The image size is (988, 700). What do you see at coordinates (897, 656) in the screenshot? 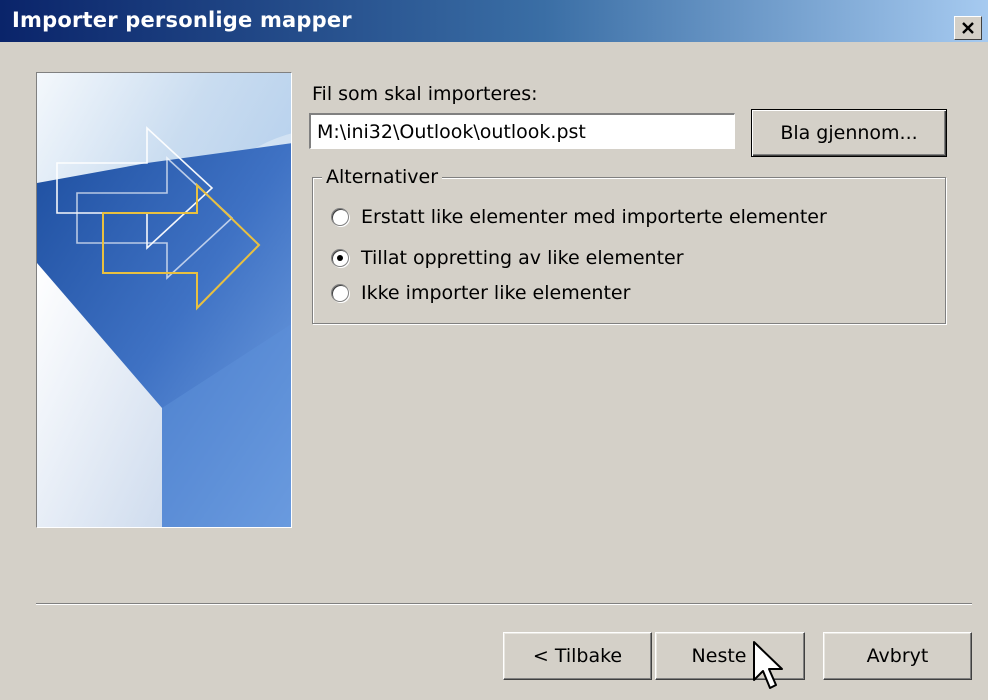
I see `cancel-button: Avbryt` at bounding box center [897, 656].